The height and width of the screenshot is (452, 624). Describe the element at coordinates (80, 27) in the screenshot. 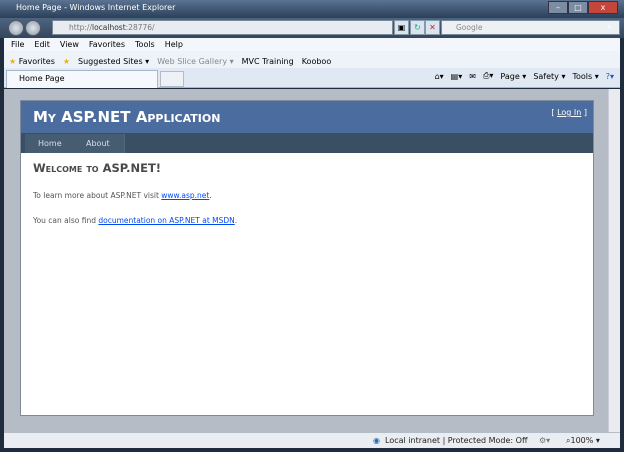

I see `url-prefix: http://` at that location.